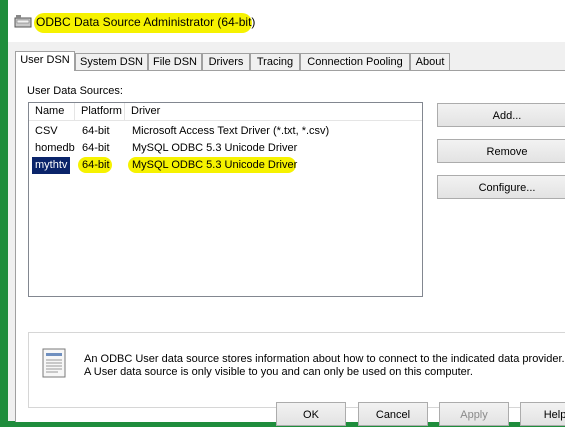 The width and height of the screenshot is (565, 427). What do you see at coordinates (55, 148) in the screenshot?
I see `row-name: homedb` at bounding box center [55, 148].